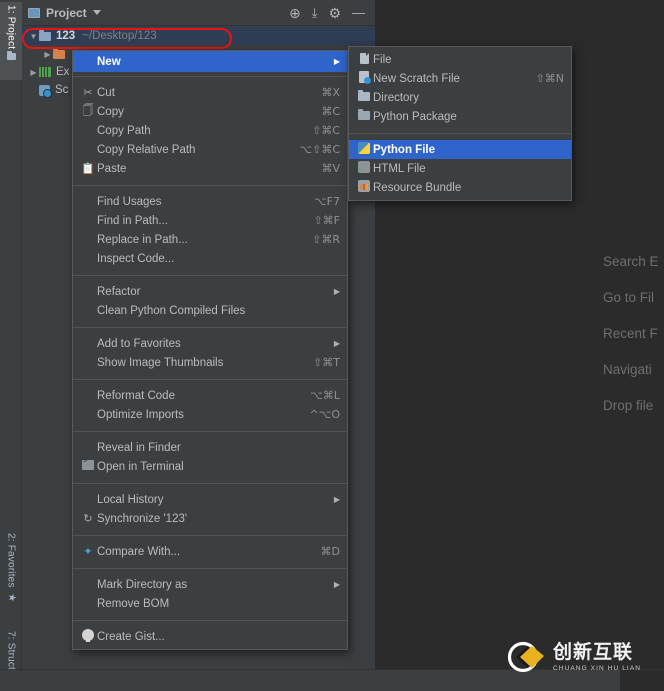 This screenshot has height=691, width=664. Describe the element at coordinates (210, 518) in the screenshot. I see `menu-item-synchronize: ↻ Synchronize '123'` at that location.